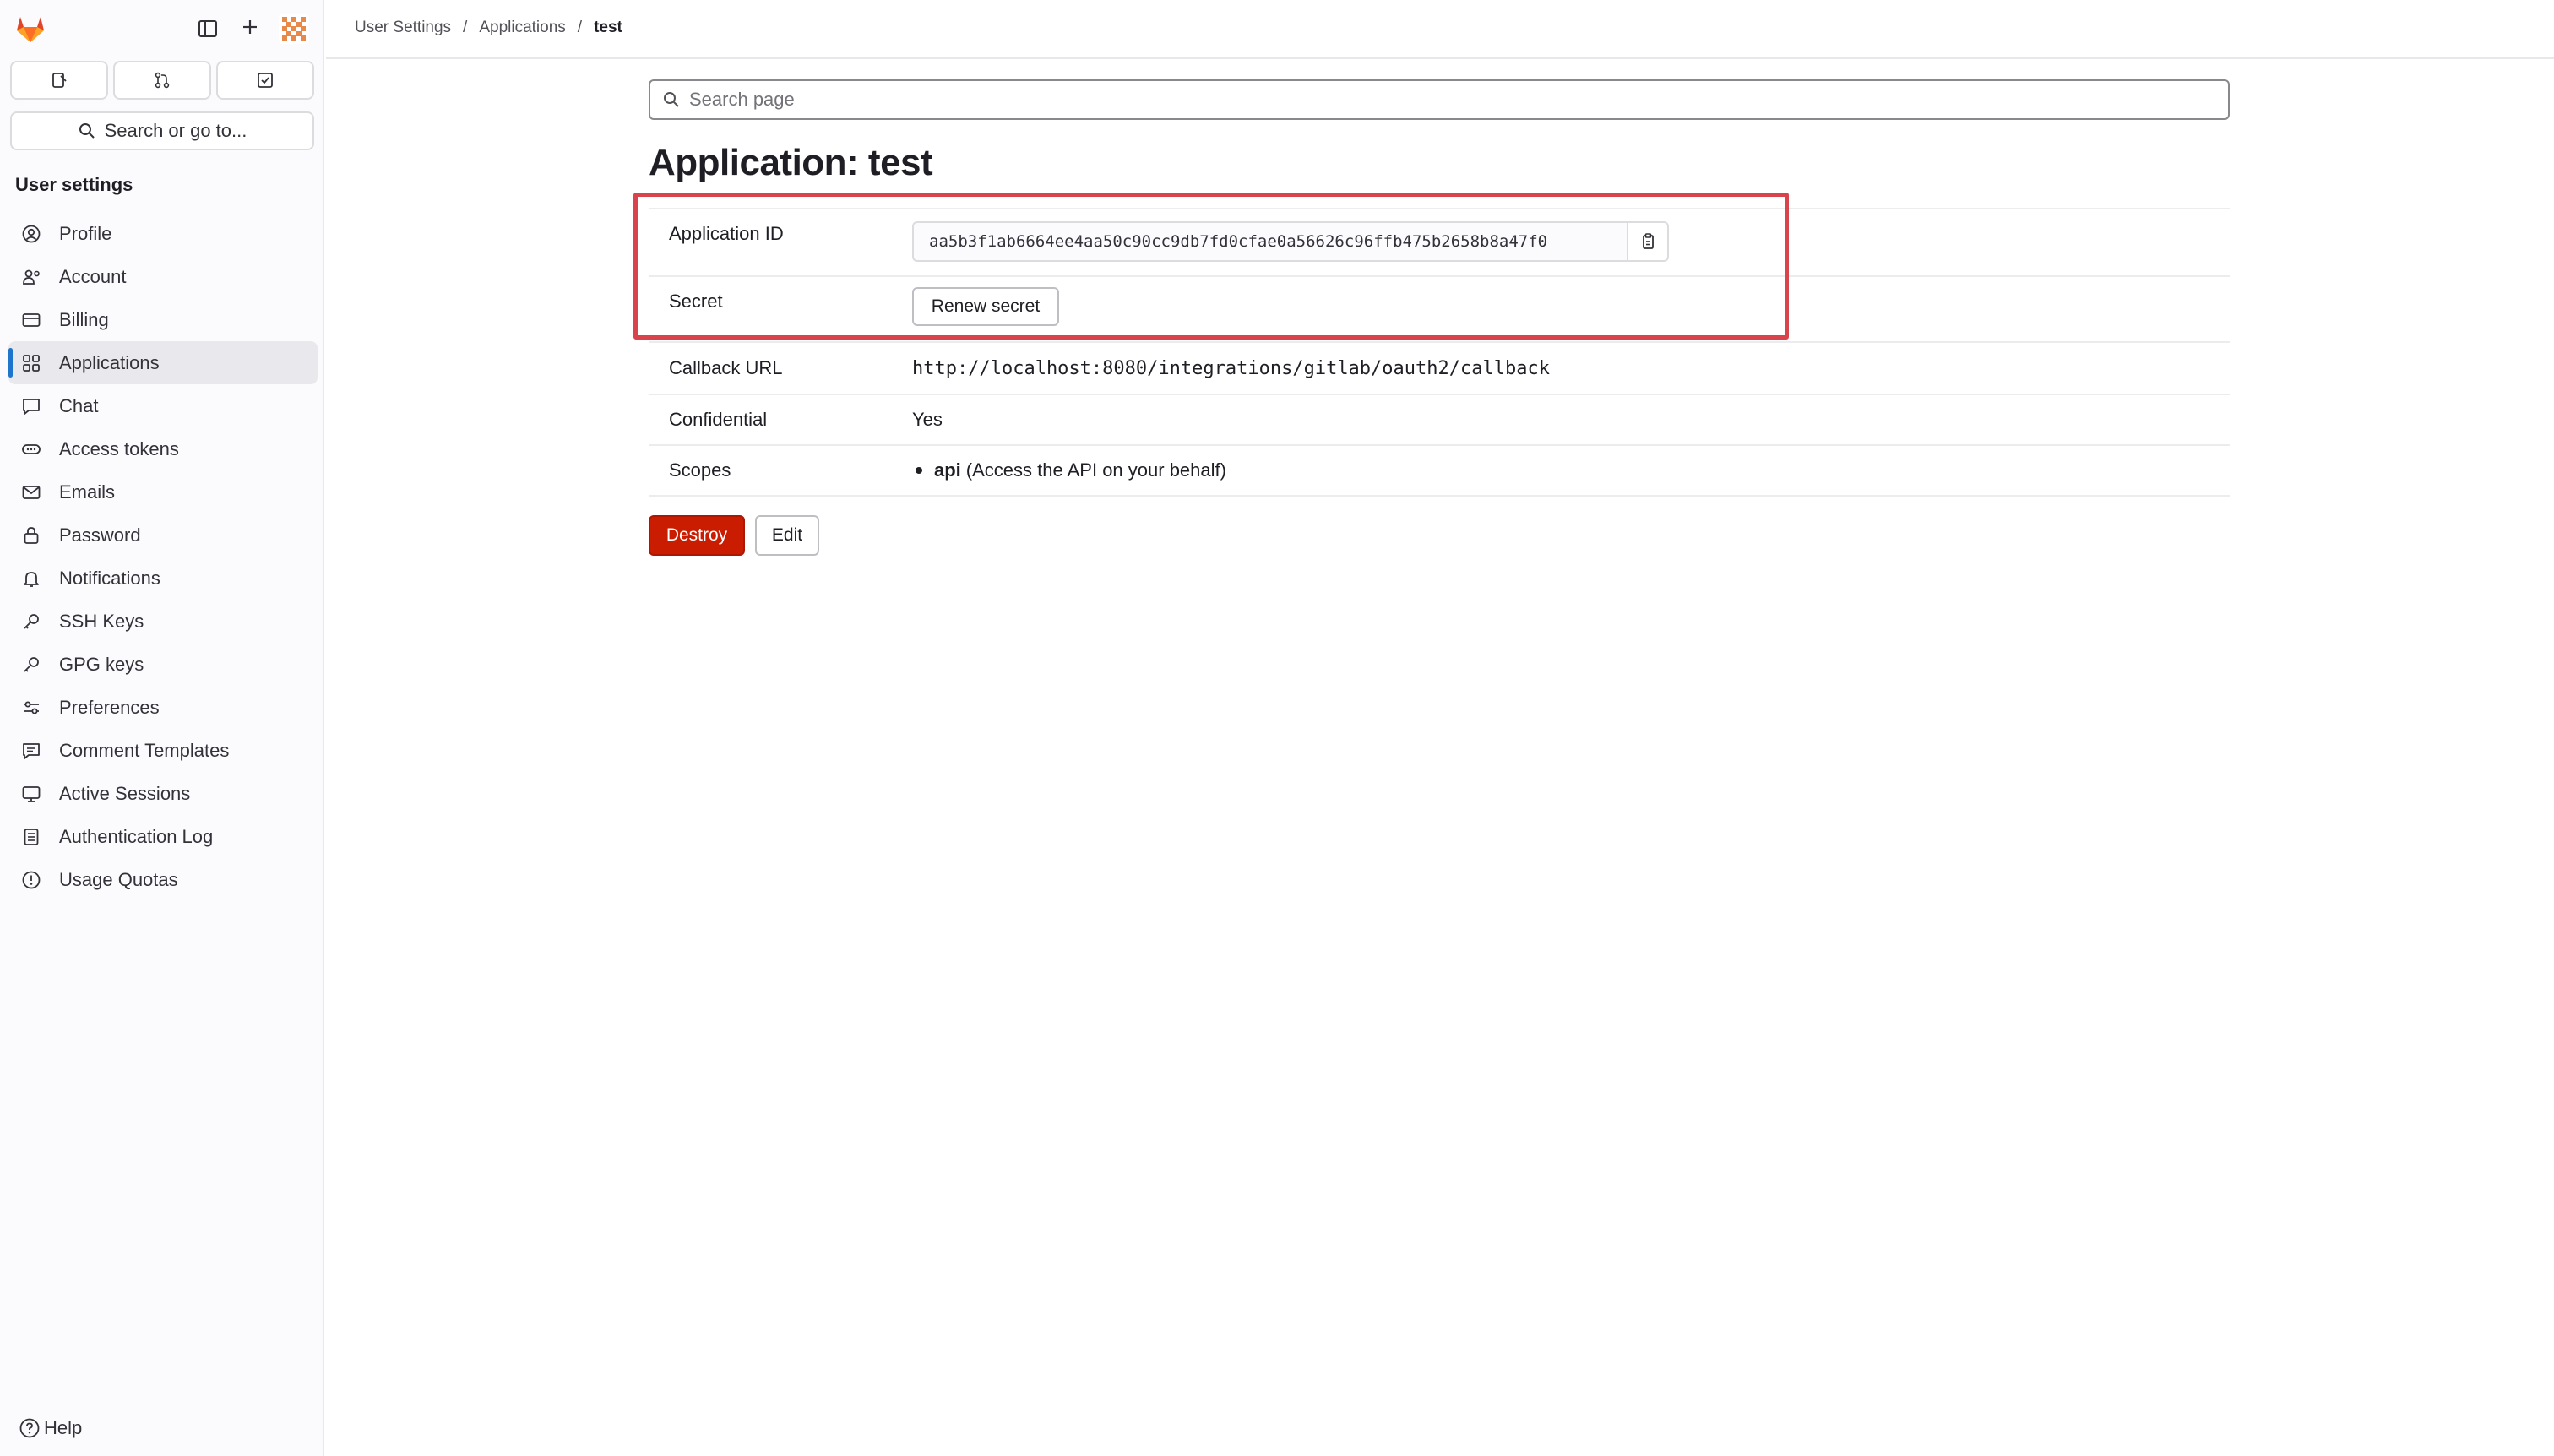  What do you see at coordinates (79, 405) in the screenshot?
I see `sidebar-item-label: Chat` at bounding box center [79, 405].